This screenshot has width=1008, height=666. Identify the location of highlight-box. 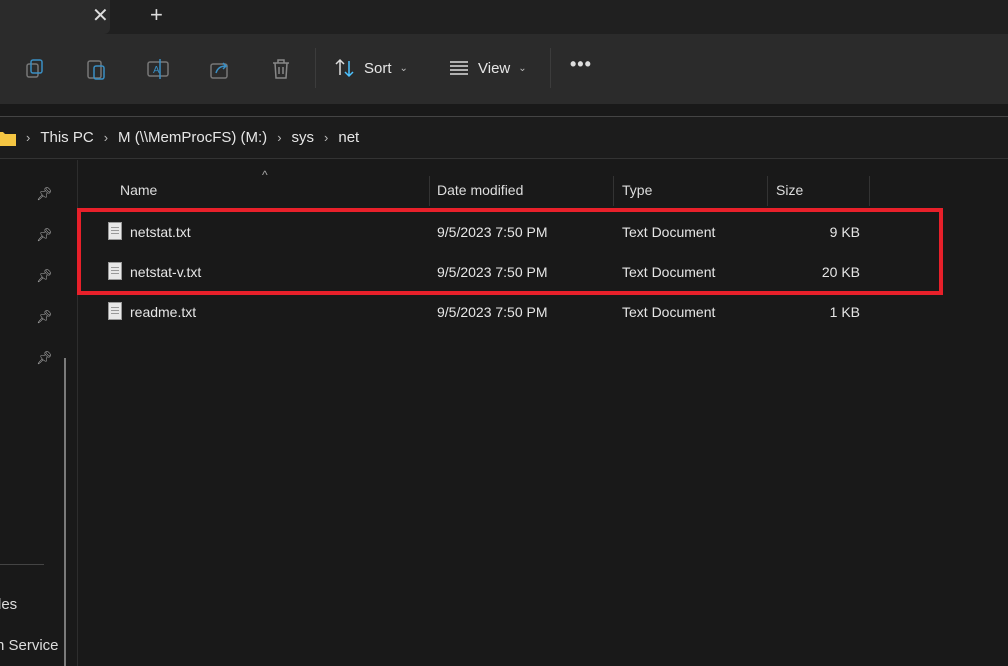
(510, 251).